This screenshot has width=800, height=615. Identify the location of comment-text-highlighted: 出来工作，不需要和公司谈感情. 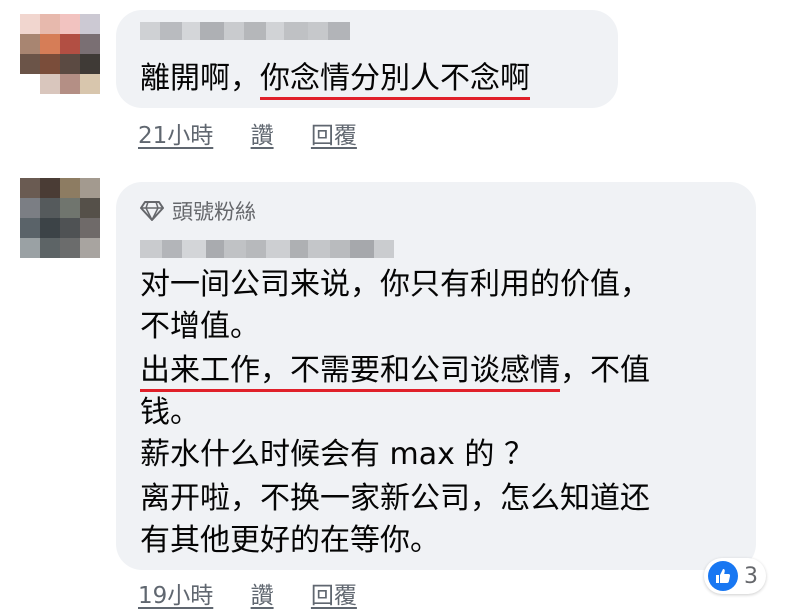
(350, 372).